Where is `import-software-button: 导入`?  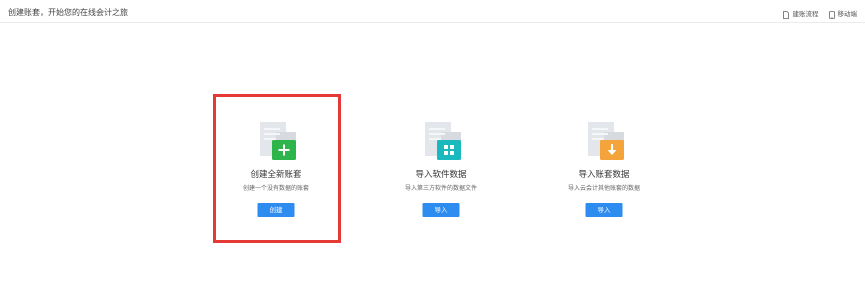
import-software-button: 导入 is located at coordinates (441, 210).